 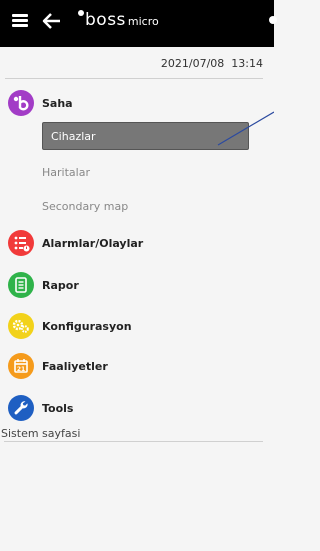 What do you see at coordinates (58, 408) in the screenshot?
I see `menu-tools-label: Tools` at bounding box center [58, 408].